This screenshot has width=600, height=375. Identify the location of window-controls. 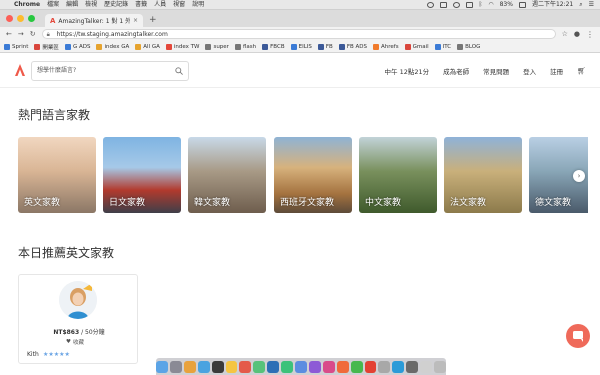
(20, 18).